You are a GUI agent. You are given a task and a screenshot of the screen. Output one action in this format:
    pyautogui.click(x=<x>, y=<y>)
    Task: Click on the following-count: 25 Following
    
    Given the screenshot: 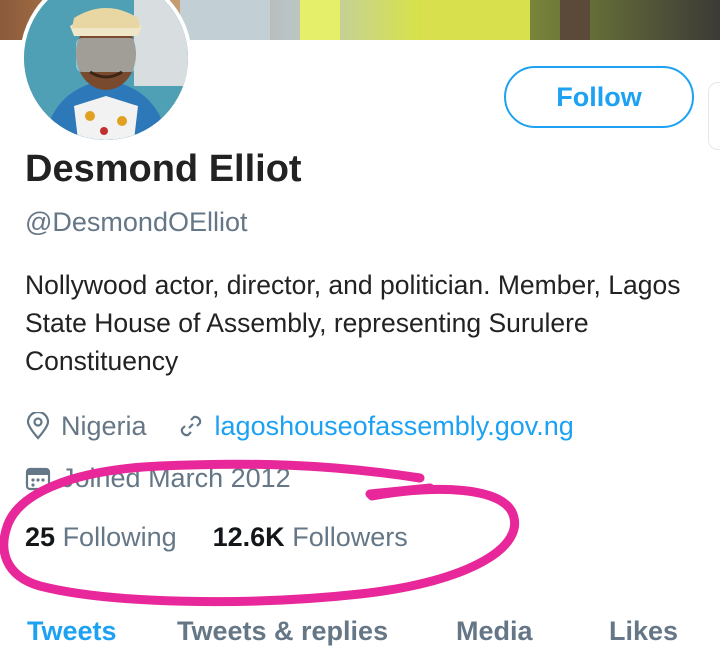 What is the action you would take?
    pyautogui.click(x=101, y=537)
    